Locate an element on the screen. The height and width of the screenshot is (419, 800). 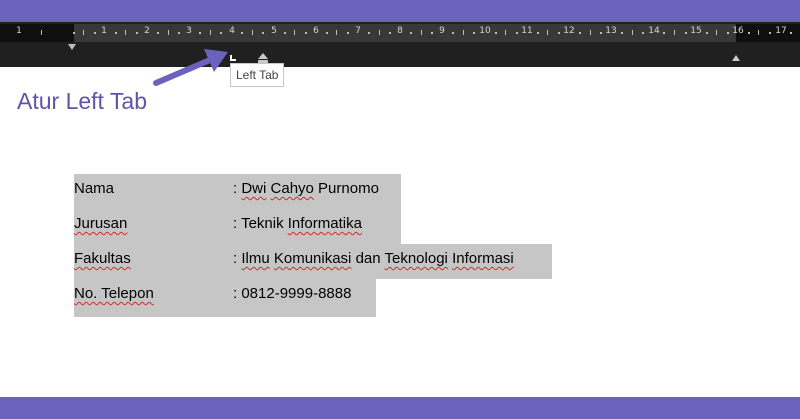
ruler-number: 6 is located at coordinates (316, 31).